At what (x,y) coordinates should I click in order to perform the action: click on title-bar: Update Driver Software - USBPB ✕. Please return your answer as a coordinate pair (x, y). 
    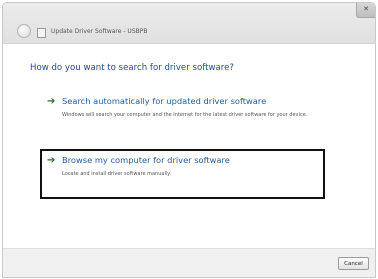
    Looking at the image, I should click on (189, 23).